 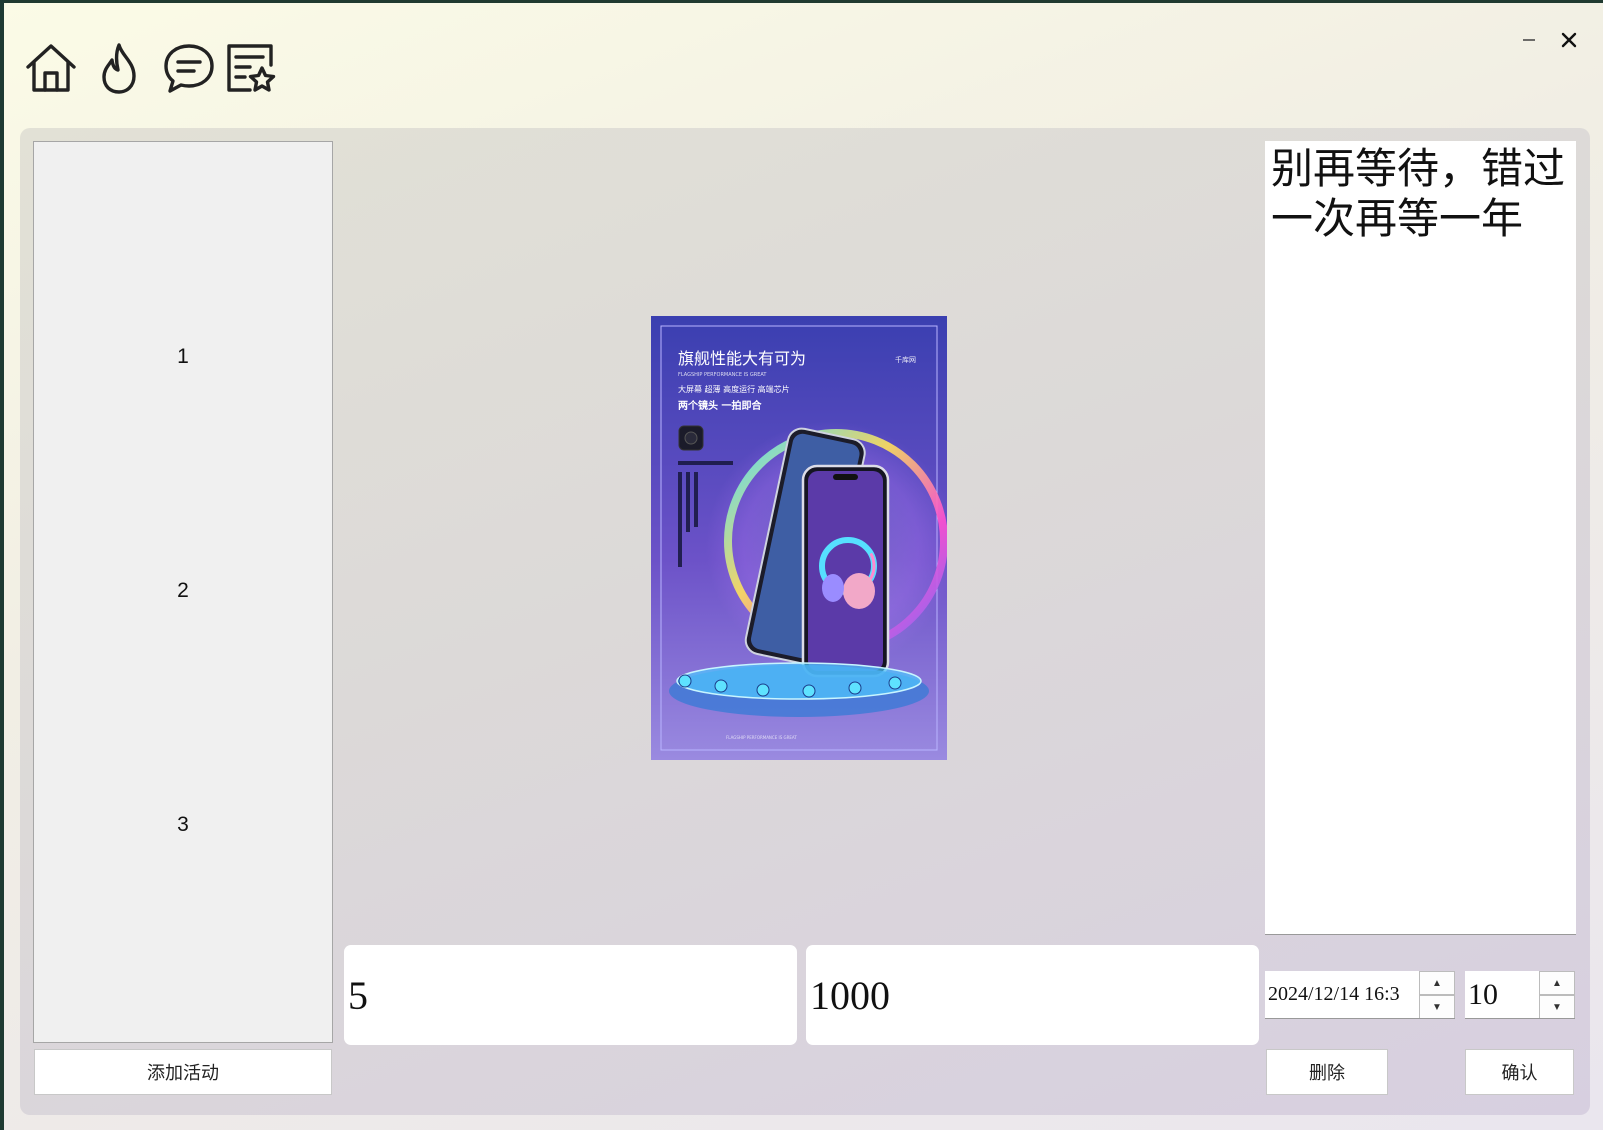 What do you see at coordinates (1483, 994) in the screenshot?
I see `quantity-value: 10` at bounding box center [1483, 994].